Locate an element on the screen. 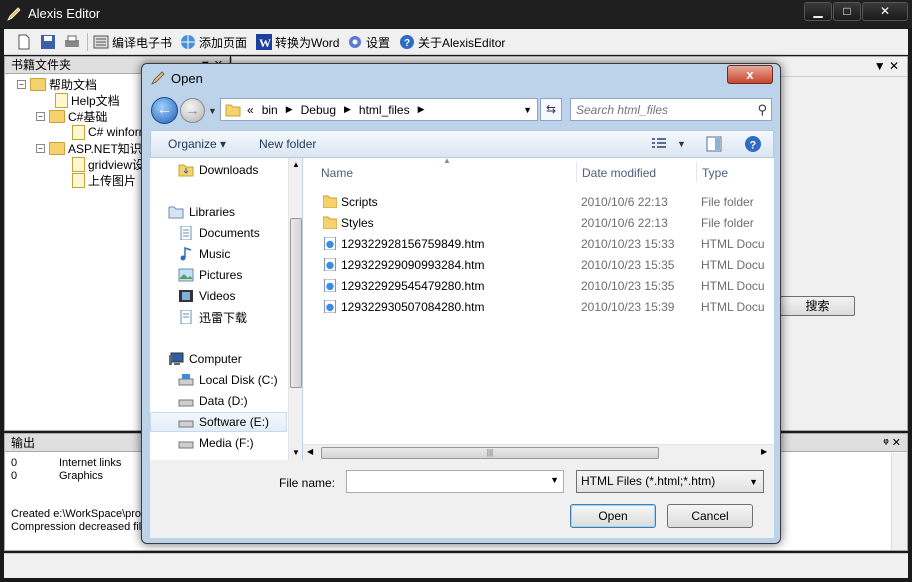 The width and height of the screenshot is (912, 582). column-type: Type is located at coordinates (715, 173).